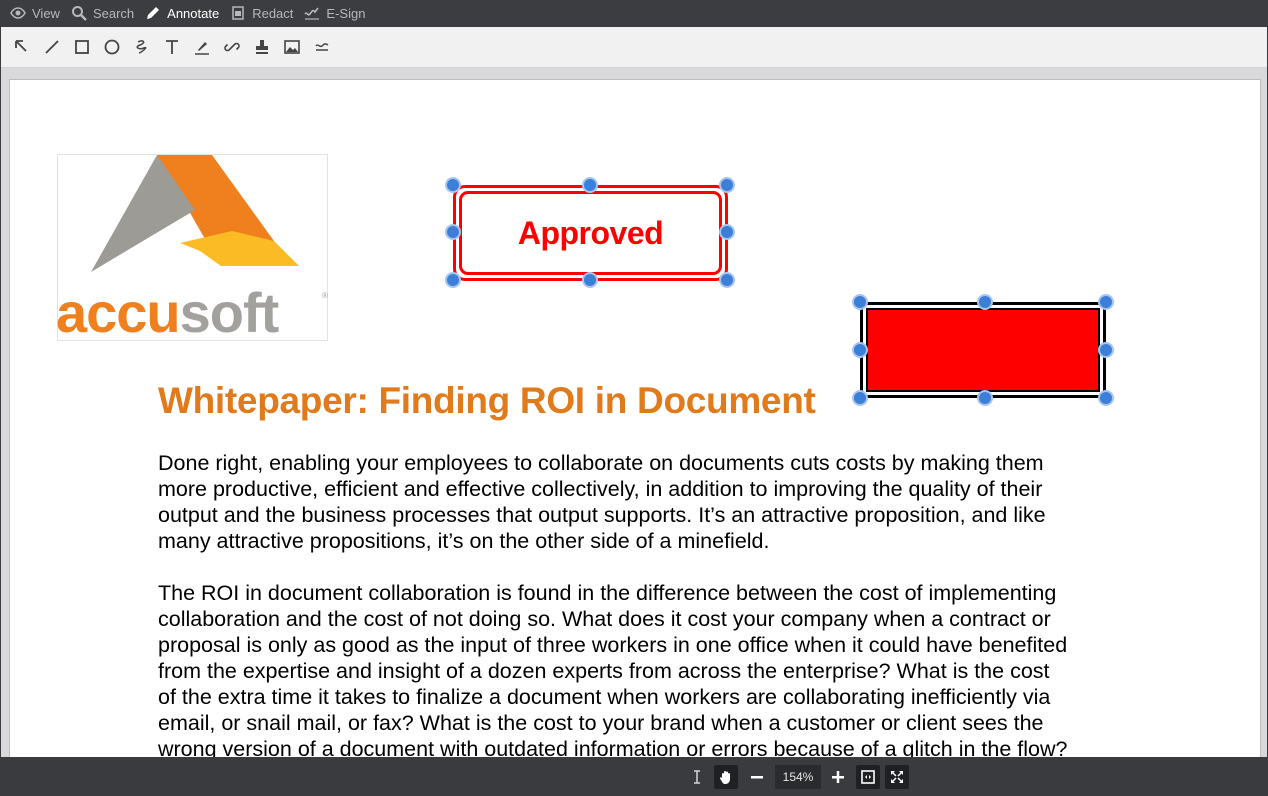  I want to click on accusoft-logo: accusoft ®, so click(192, 249).